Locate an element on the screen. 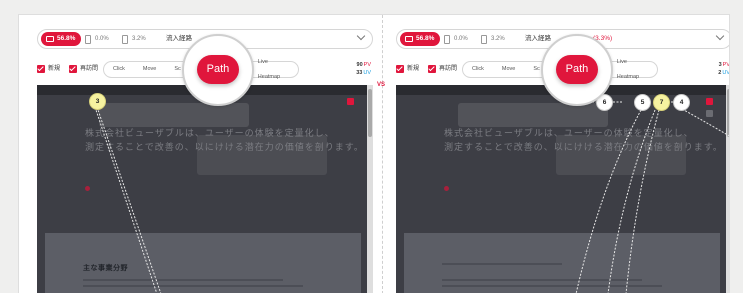  path-node: 3 is located at coordinates (97, 101).